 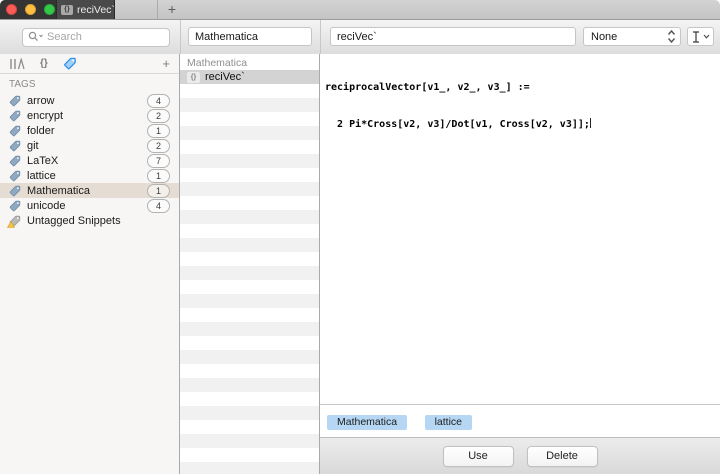 I want to click on search-input, so click(x=96, y=37).